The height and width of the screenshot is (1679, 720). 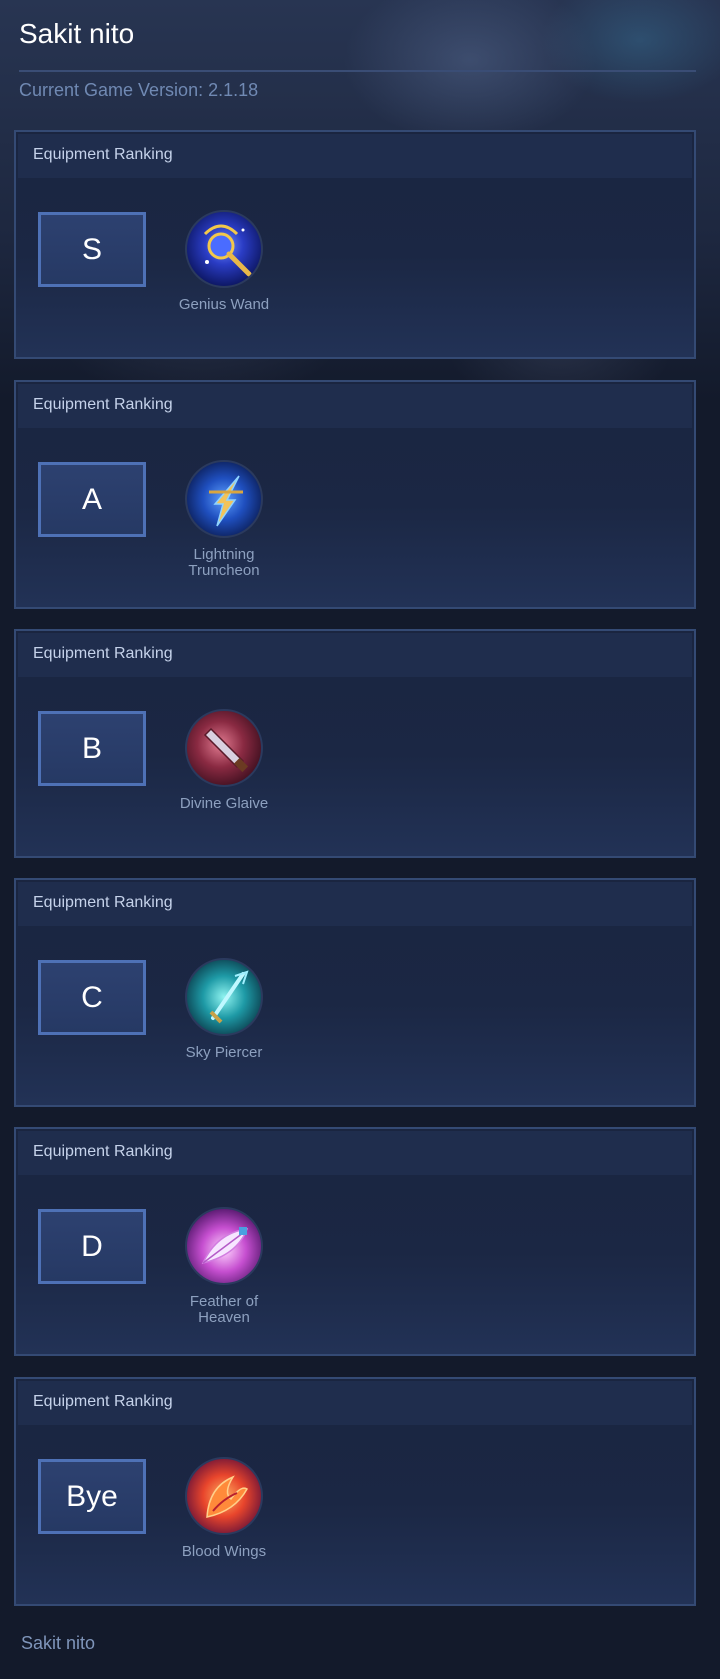 I want to click on equipment-item: Genius Wand, so click(x=224, y=261).